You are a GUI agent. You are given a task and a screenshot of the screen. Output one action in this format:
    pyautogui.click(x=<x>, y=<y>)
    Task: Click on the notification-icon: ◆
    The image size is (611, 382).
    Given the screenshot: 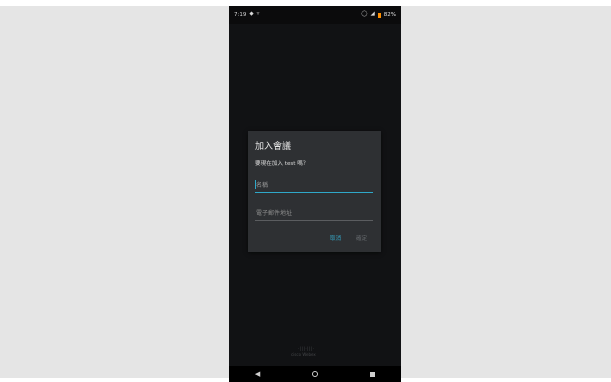 What is the action you would take?
    pyautogui.click(x=251, y=14)
    